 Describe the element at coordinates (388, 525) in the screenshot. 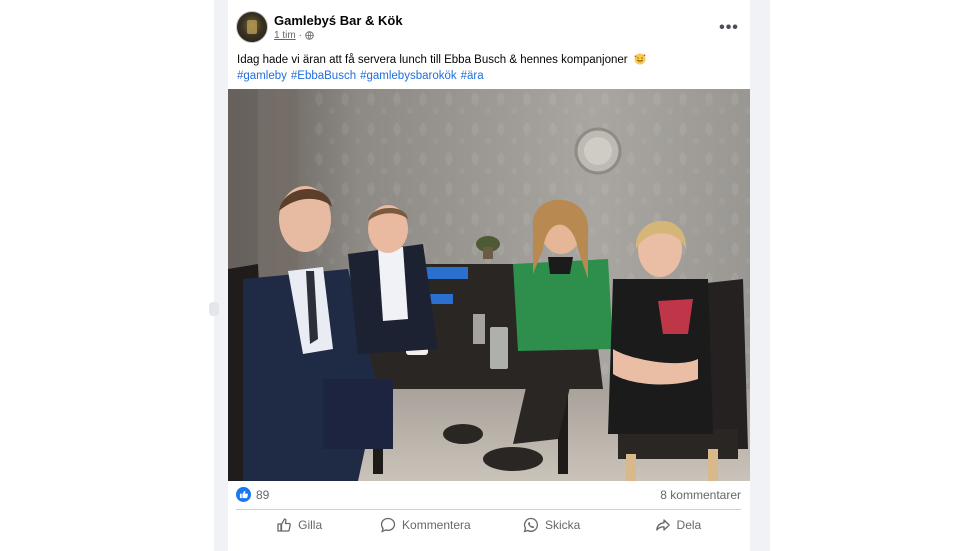

I see `comment-icon` at that location.